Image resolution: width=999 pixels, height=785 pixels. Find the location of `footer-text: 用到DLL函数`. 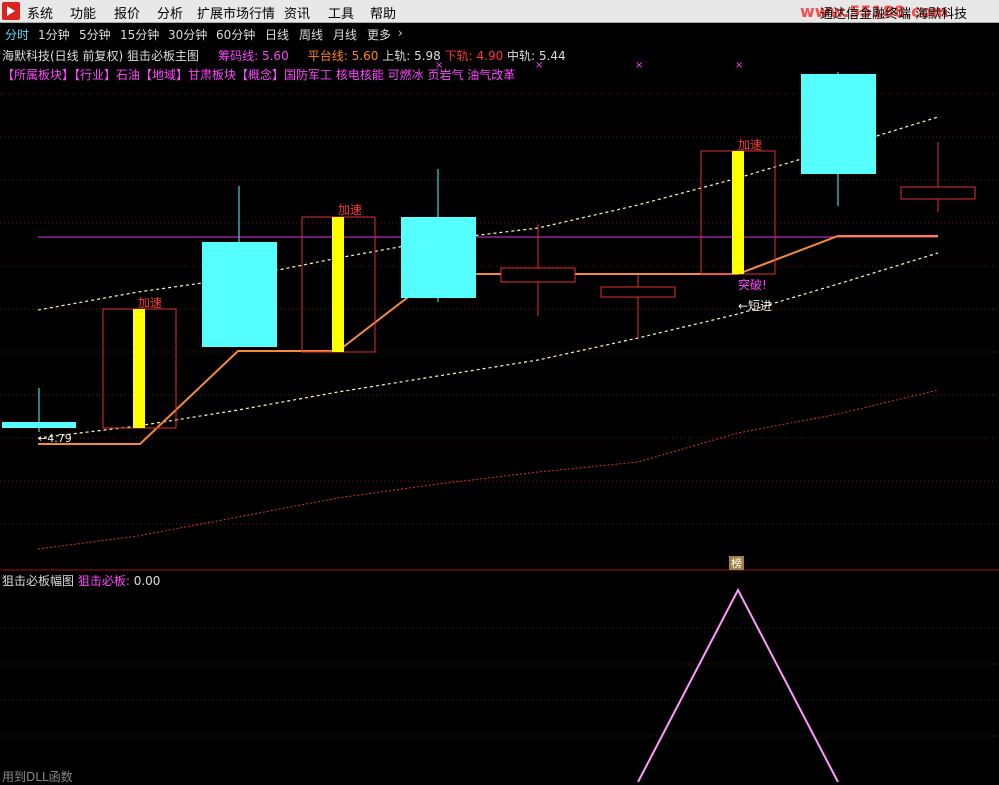

footer-text: 用到DLL函数 is located at coordinates (37, 777).